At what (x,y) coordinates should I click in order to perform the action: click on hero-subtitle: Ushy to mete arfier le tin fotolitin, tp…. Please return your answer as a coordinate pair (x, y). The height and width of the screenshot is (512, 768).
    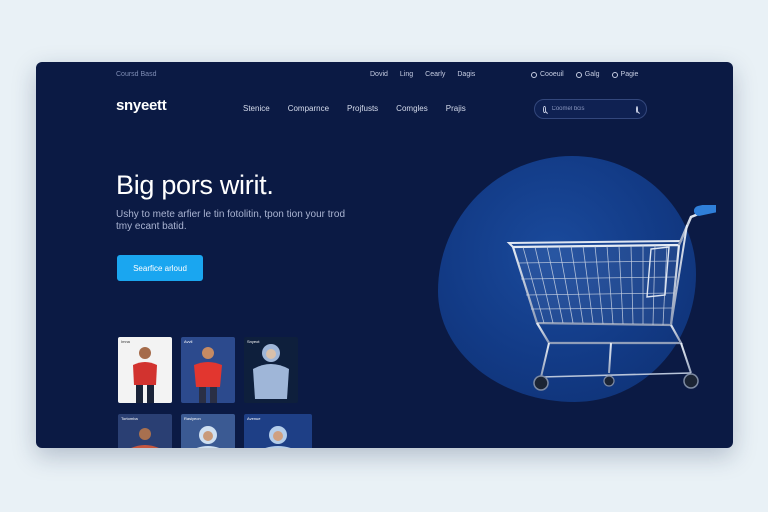
    Looking at the image, I should click on (230, 220).